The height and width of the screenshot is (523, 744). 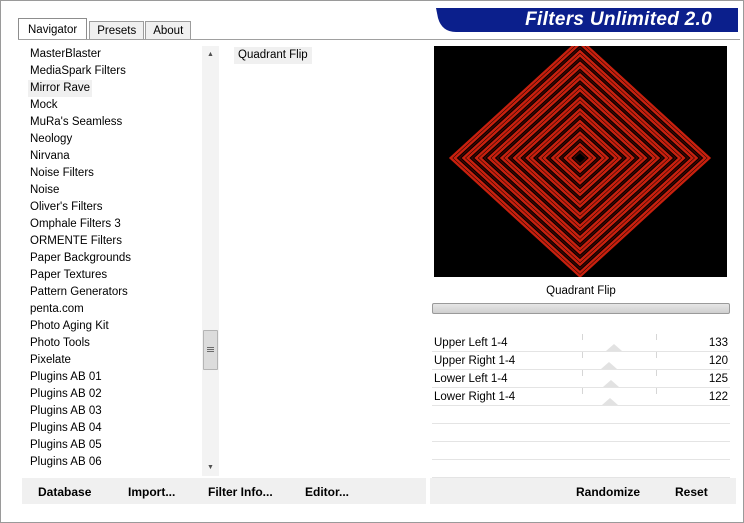 I want to click on category-item: Mock, so click(x=43, y=105).